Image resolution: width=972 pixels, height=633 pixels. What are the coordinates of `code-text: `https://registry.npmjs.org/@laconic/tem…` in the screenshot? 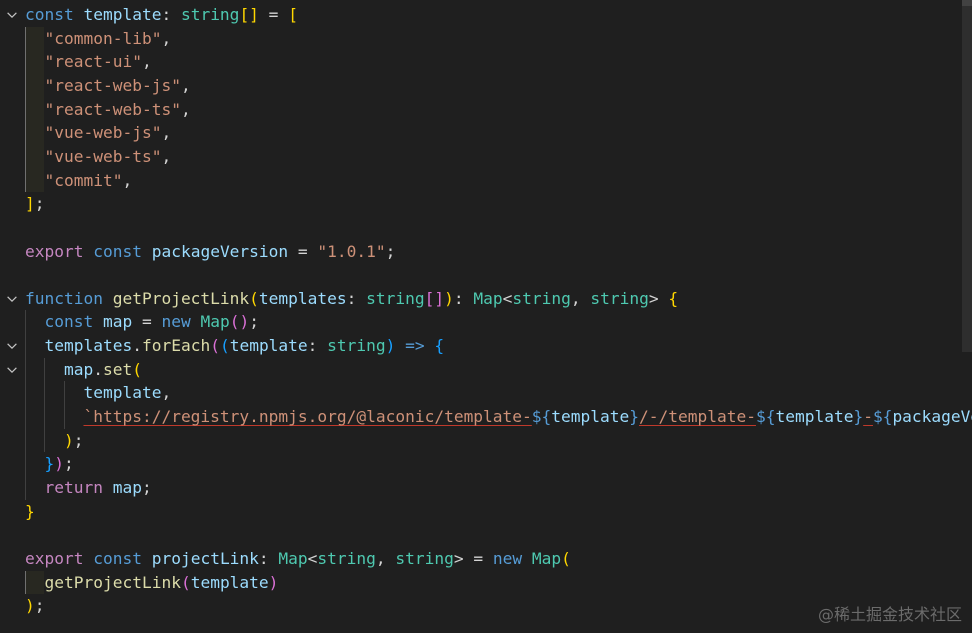 It's located at (498, 417).